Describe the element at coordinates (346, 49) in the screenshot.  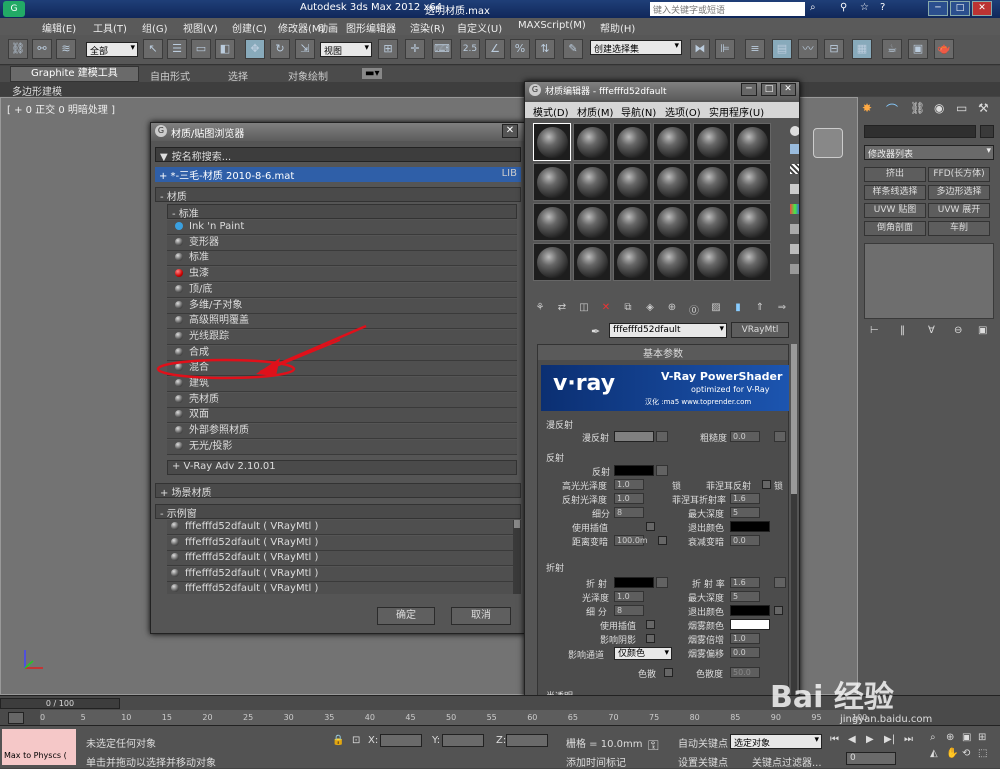
I see `reference-coord-dropdown: 视图` at that location.